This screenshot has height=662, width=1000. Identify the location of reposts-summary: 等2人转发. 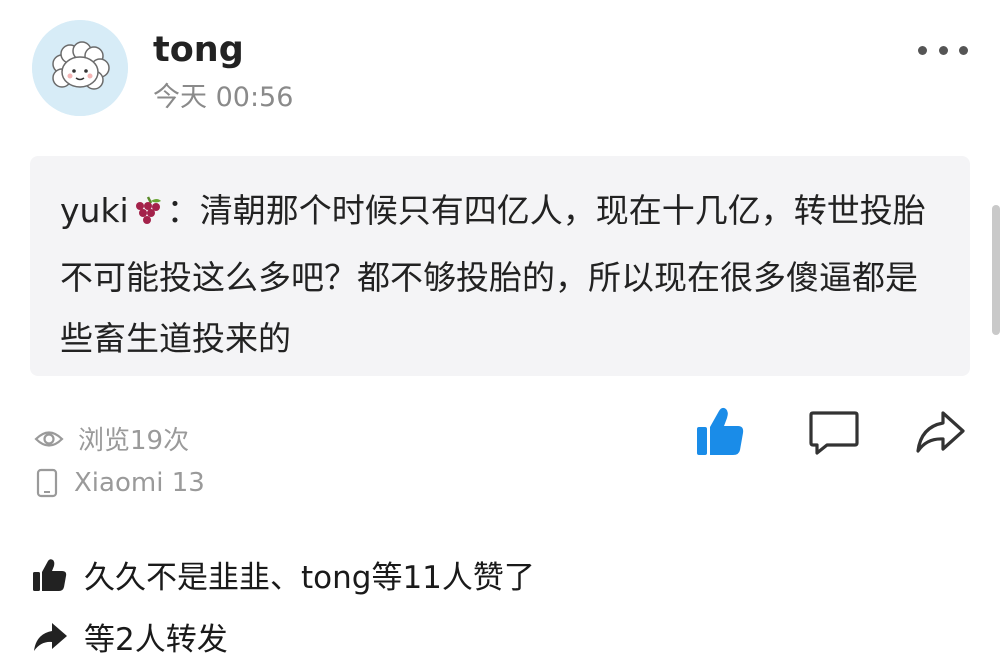
(156, 640).